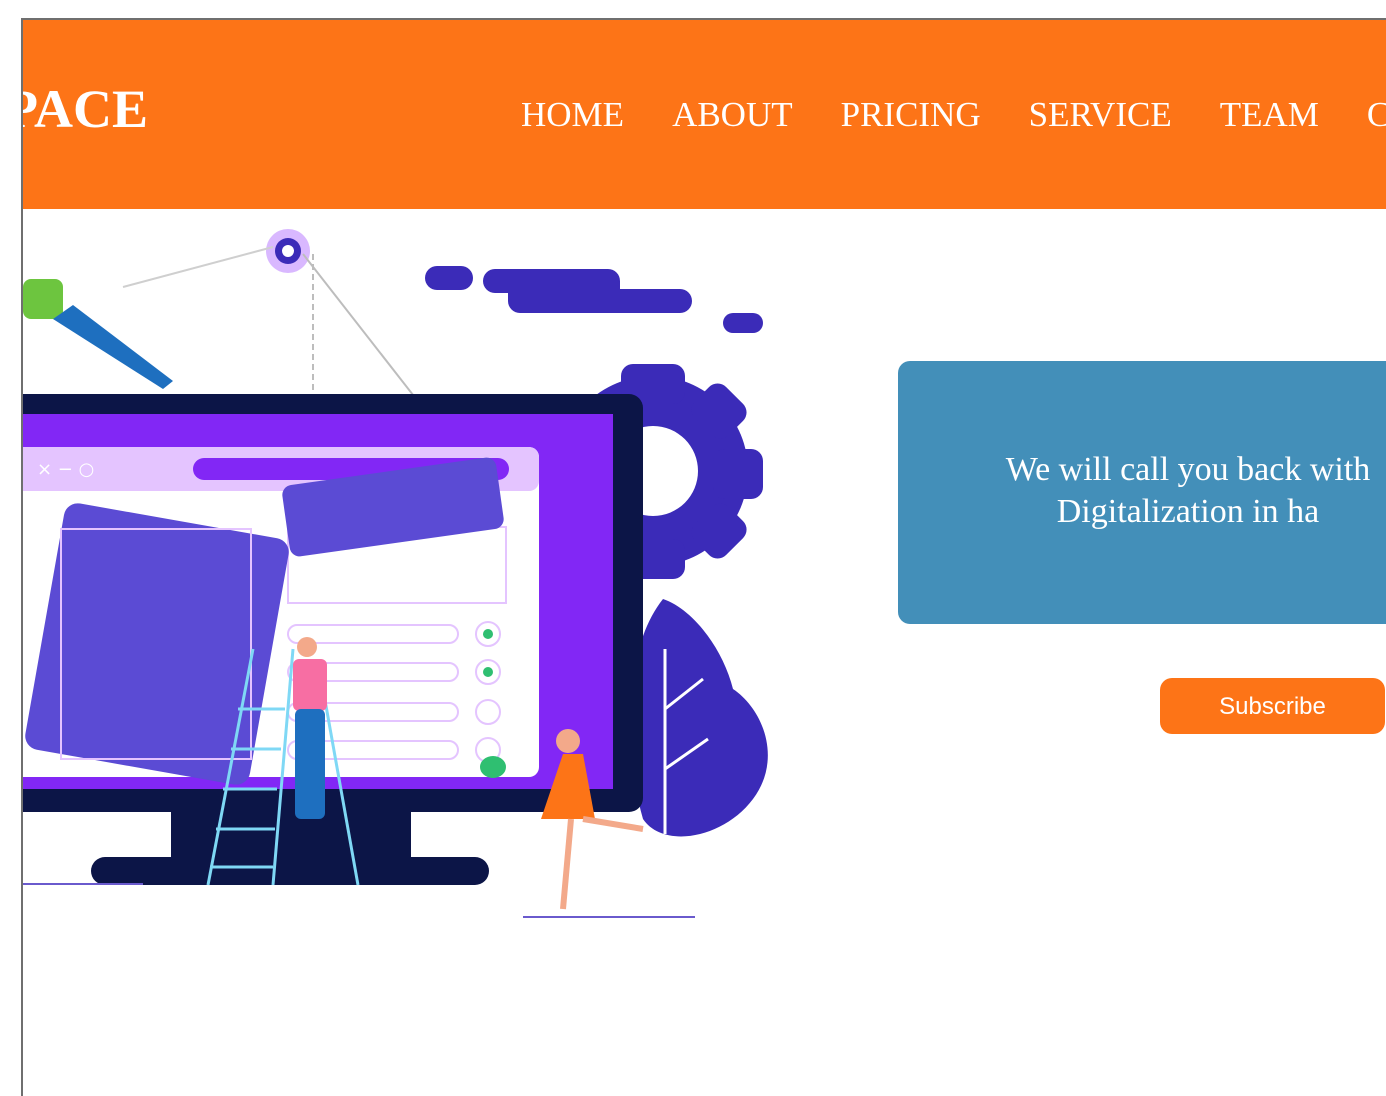  I want to click on nav-pricing: PRICING, so click(911, 115).